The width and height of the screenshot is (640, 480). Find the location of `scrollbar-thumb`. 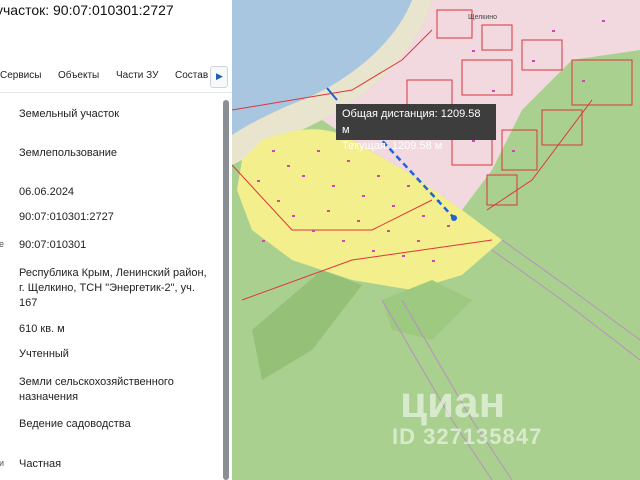

scrollbar-thumb is located at coordinates (226, 290).